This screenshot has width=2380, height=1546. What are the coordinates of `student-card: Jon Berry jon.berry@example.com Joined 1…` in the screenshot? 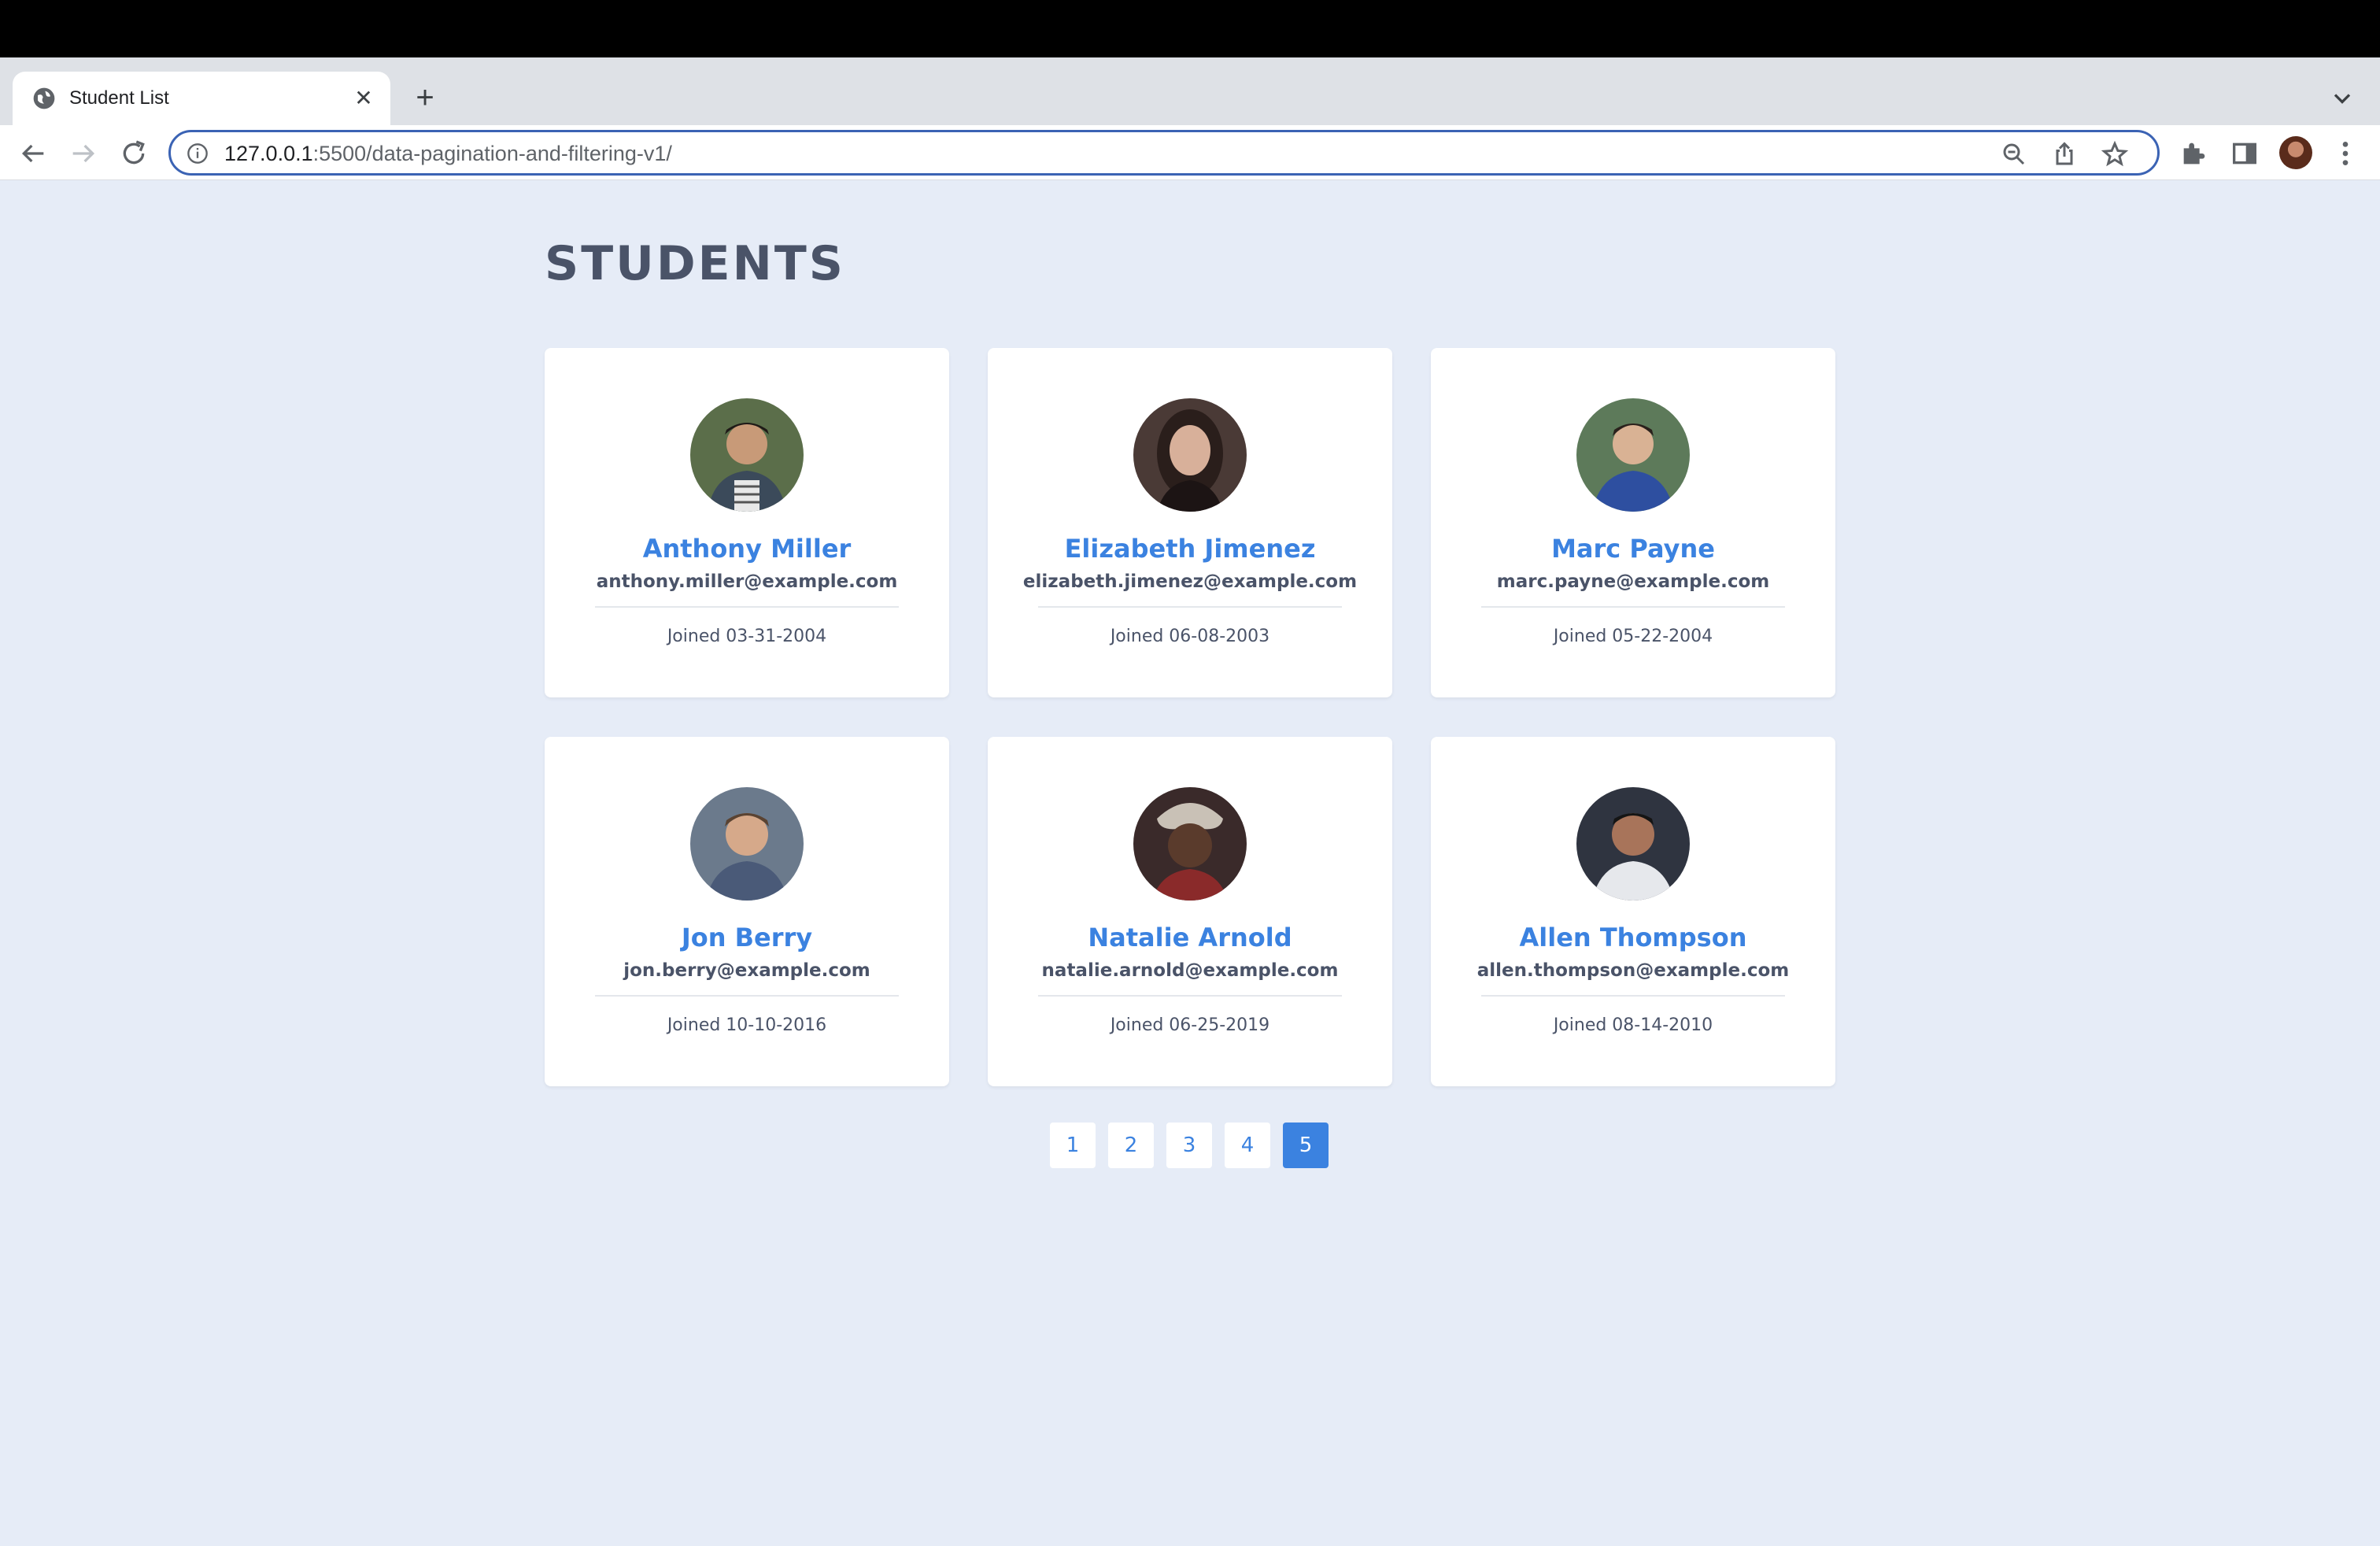 It's located at (747, 912).